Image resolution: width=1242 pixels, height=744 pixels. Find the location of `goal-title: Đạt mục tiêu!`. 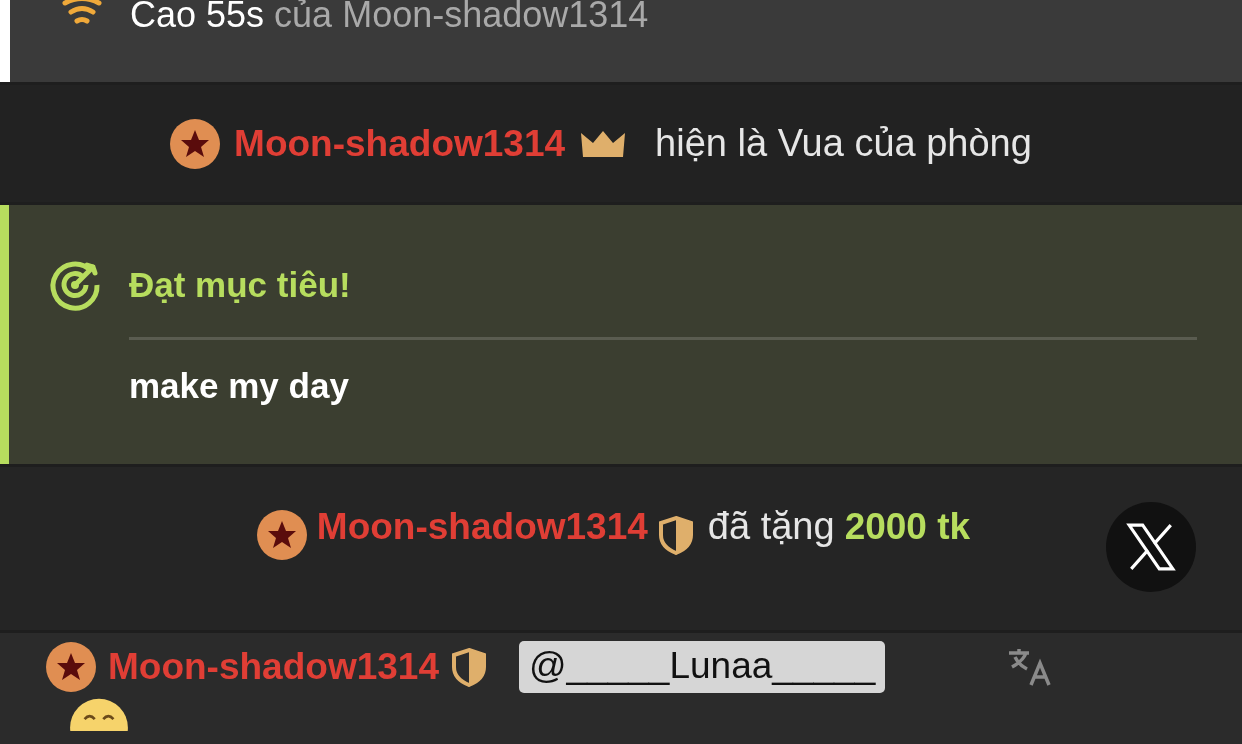

goal-title: Đạt mục tiêu! is located at coordinates (240, 285).